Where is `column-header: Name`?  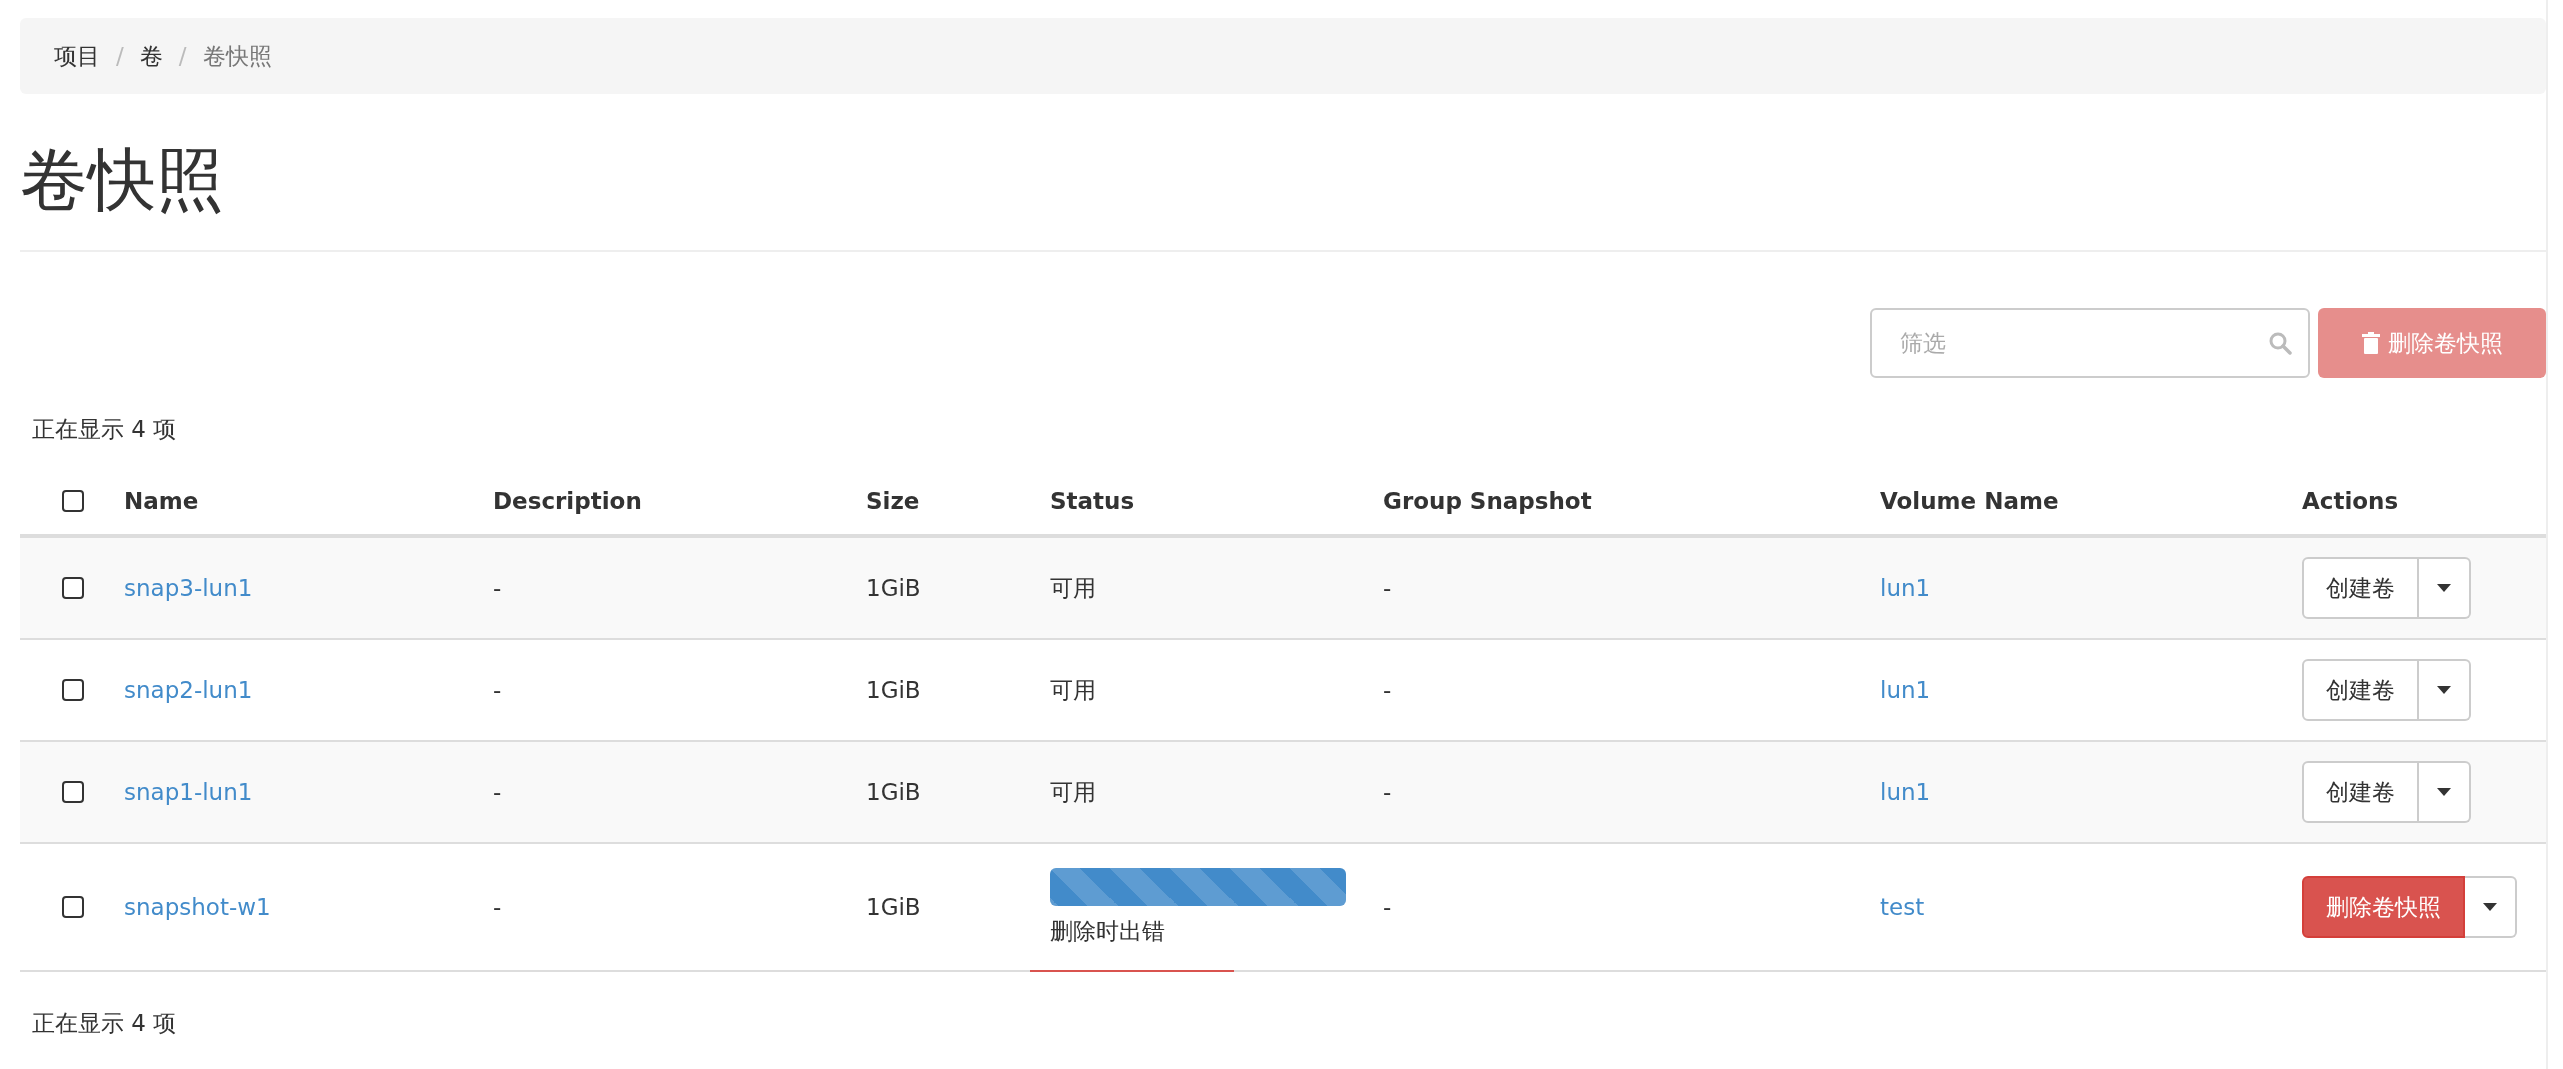
column-header: Name is located at coordinates (161, 501).